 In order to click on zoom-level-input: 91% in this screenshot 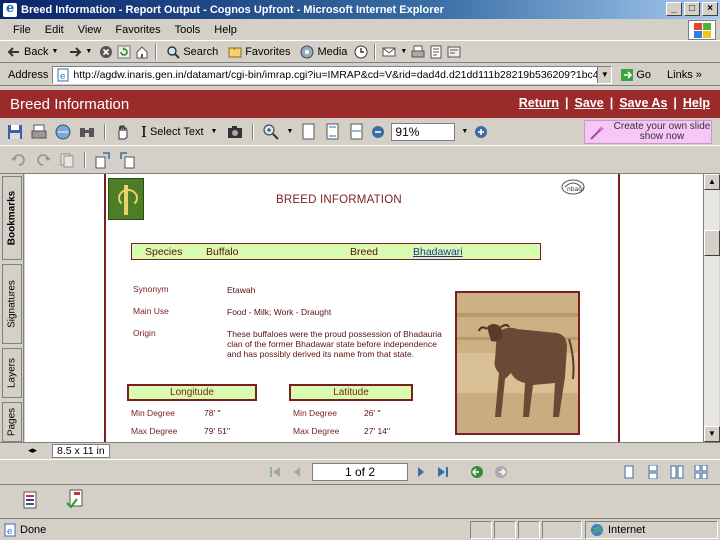, I will do `click(423, 131)`.